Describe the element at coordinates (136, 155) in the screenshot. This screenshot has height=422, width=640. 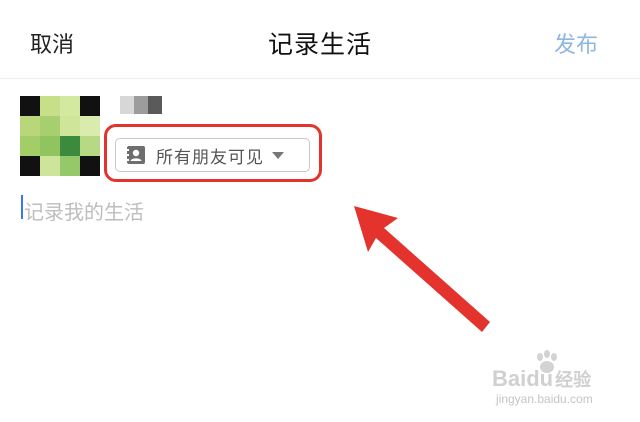
I see `contacts-icon` at that location.